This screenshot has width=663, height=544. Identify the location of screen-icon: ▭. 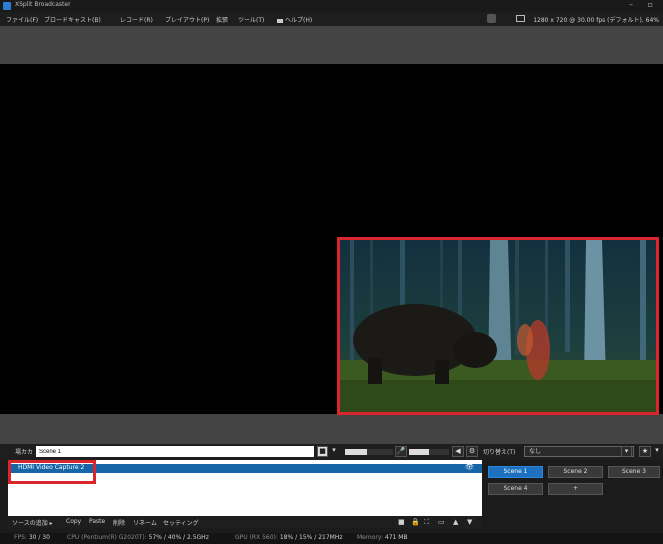
(441, 522).